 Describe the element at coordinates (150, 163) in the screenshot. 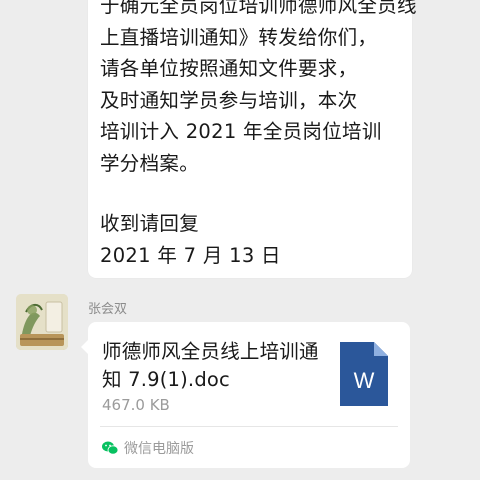

I see `message-line: 学分档案。` at that location.